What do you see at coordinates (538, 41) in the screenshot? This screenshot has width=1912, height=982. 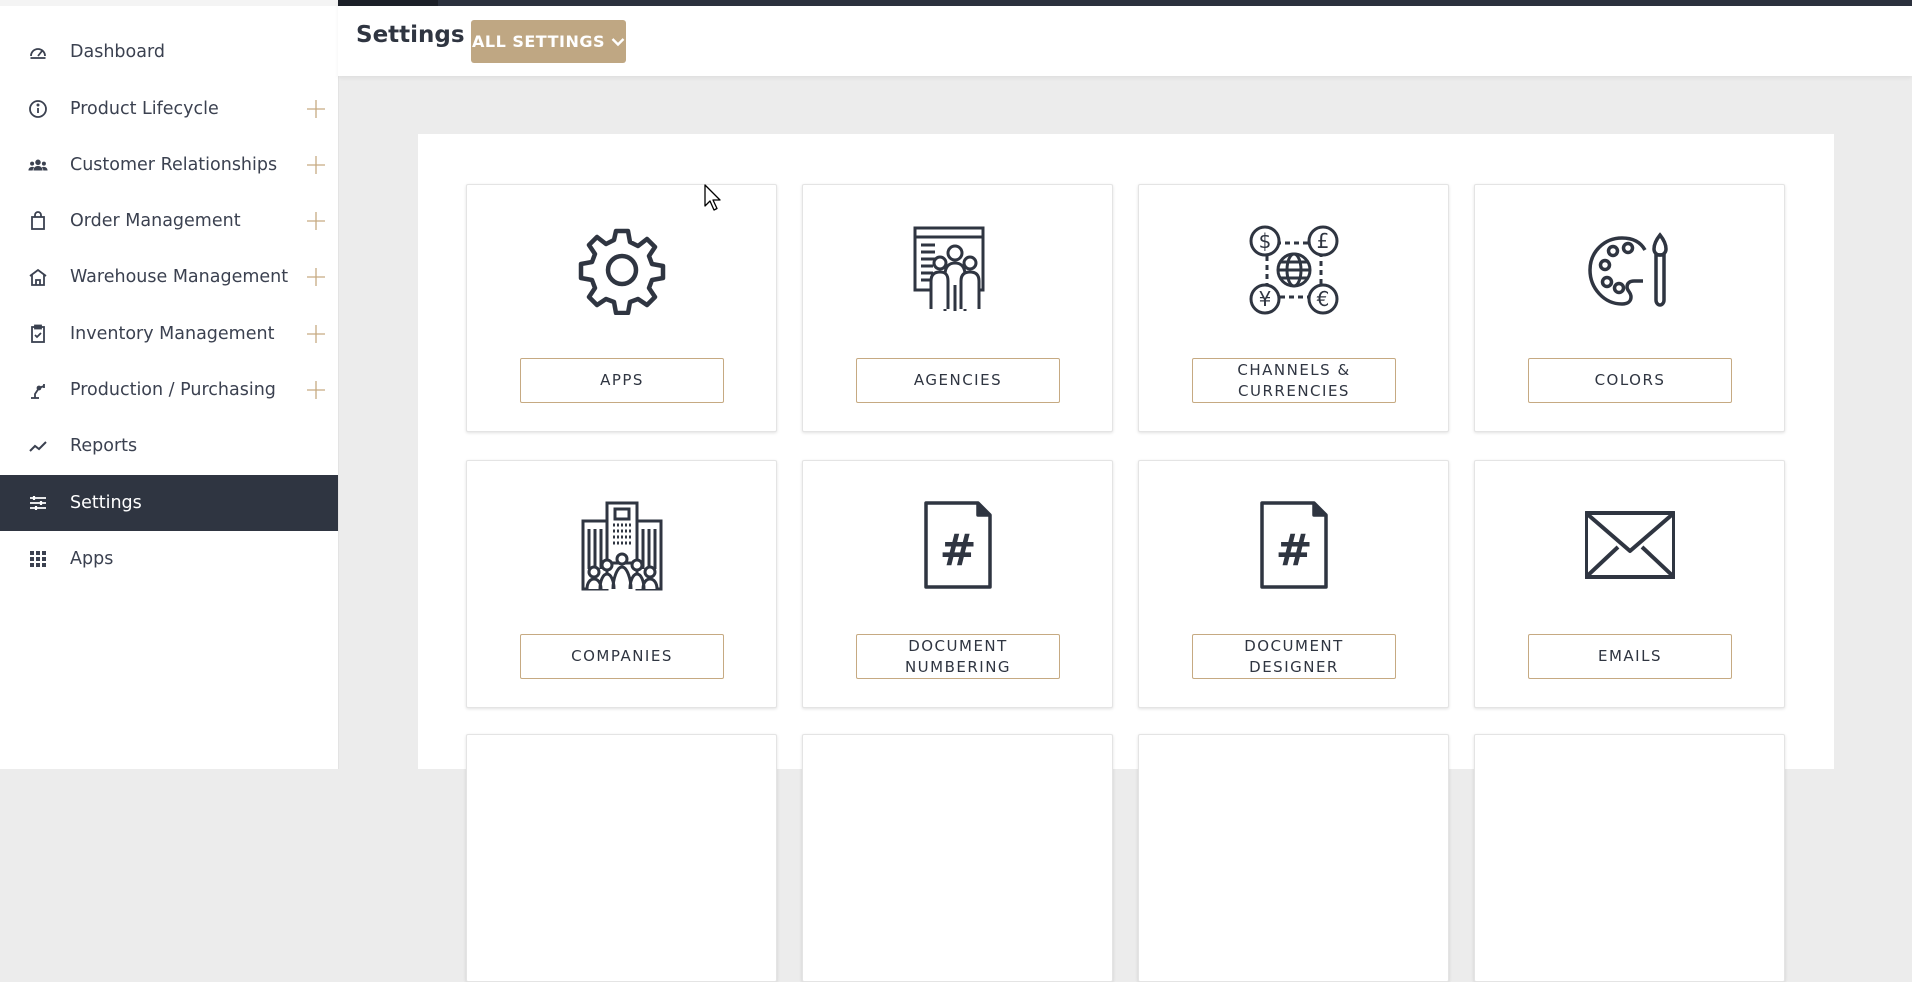 I see `dropdown-label: ALL SETTINGS` at bounding box center [538, 41].